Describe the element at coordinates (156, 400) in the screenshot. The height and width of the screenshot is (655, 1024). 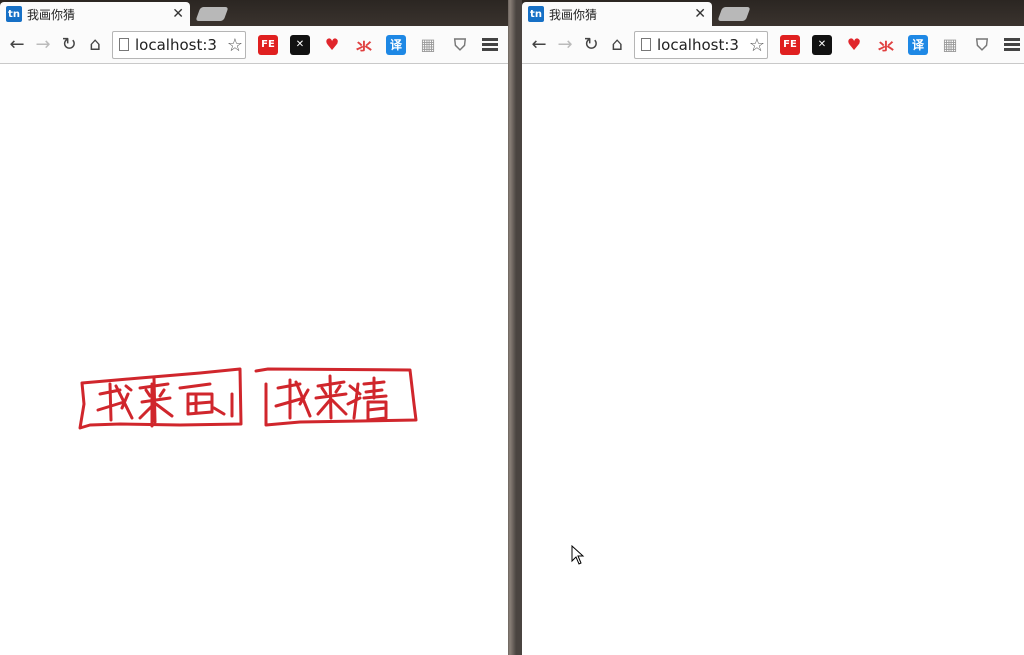
I see `sketch-char-lai` at that location.